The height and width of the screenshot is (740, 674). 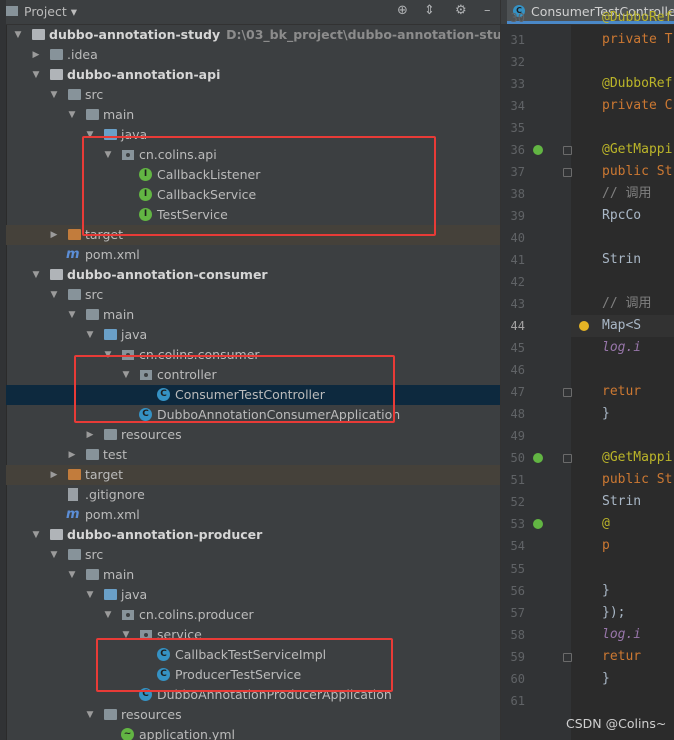 I want to click on tree-item-idea: ▶ .idea, so click(x=253, y=55).